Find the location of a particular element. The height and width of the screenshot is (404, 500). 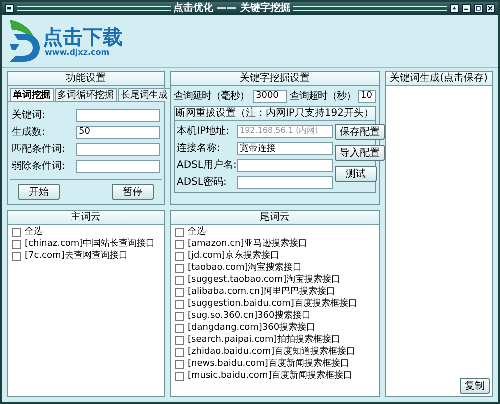

checkbox-label: [alibaba.com.cn]阿里巴巴搜索接口 is located at coordinates (262, 292).